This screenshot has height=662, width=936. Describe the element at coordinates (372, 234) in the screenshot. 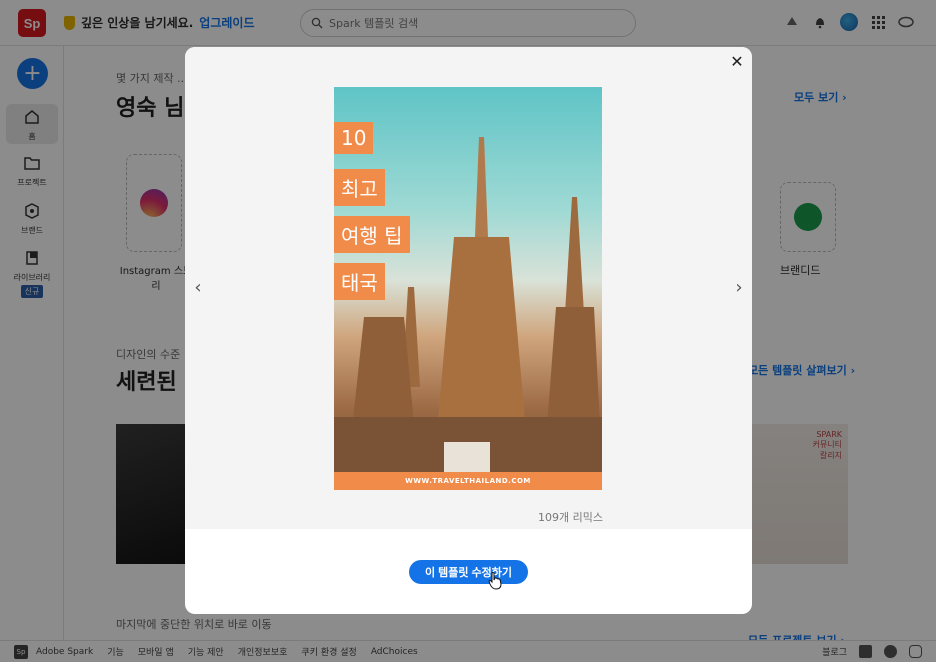

I see `poster-line: 여행 팁` at that location.